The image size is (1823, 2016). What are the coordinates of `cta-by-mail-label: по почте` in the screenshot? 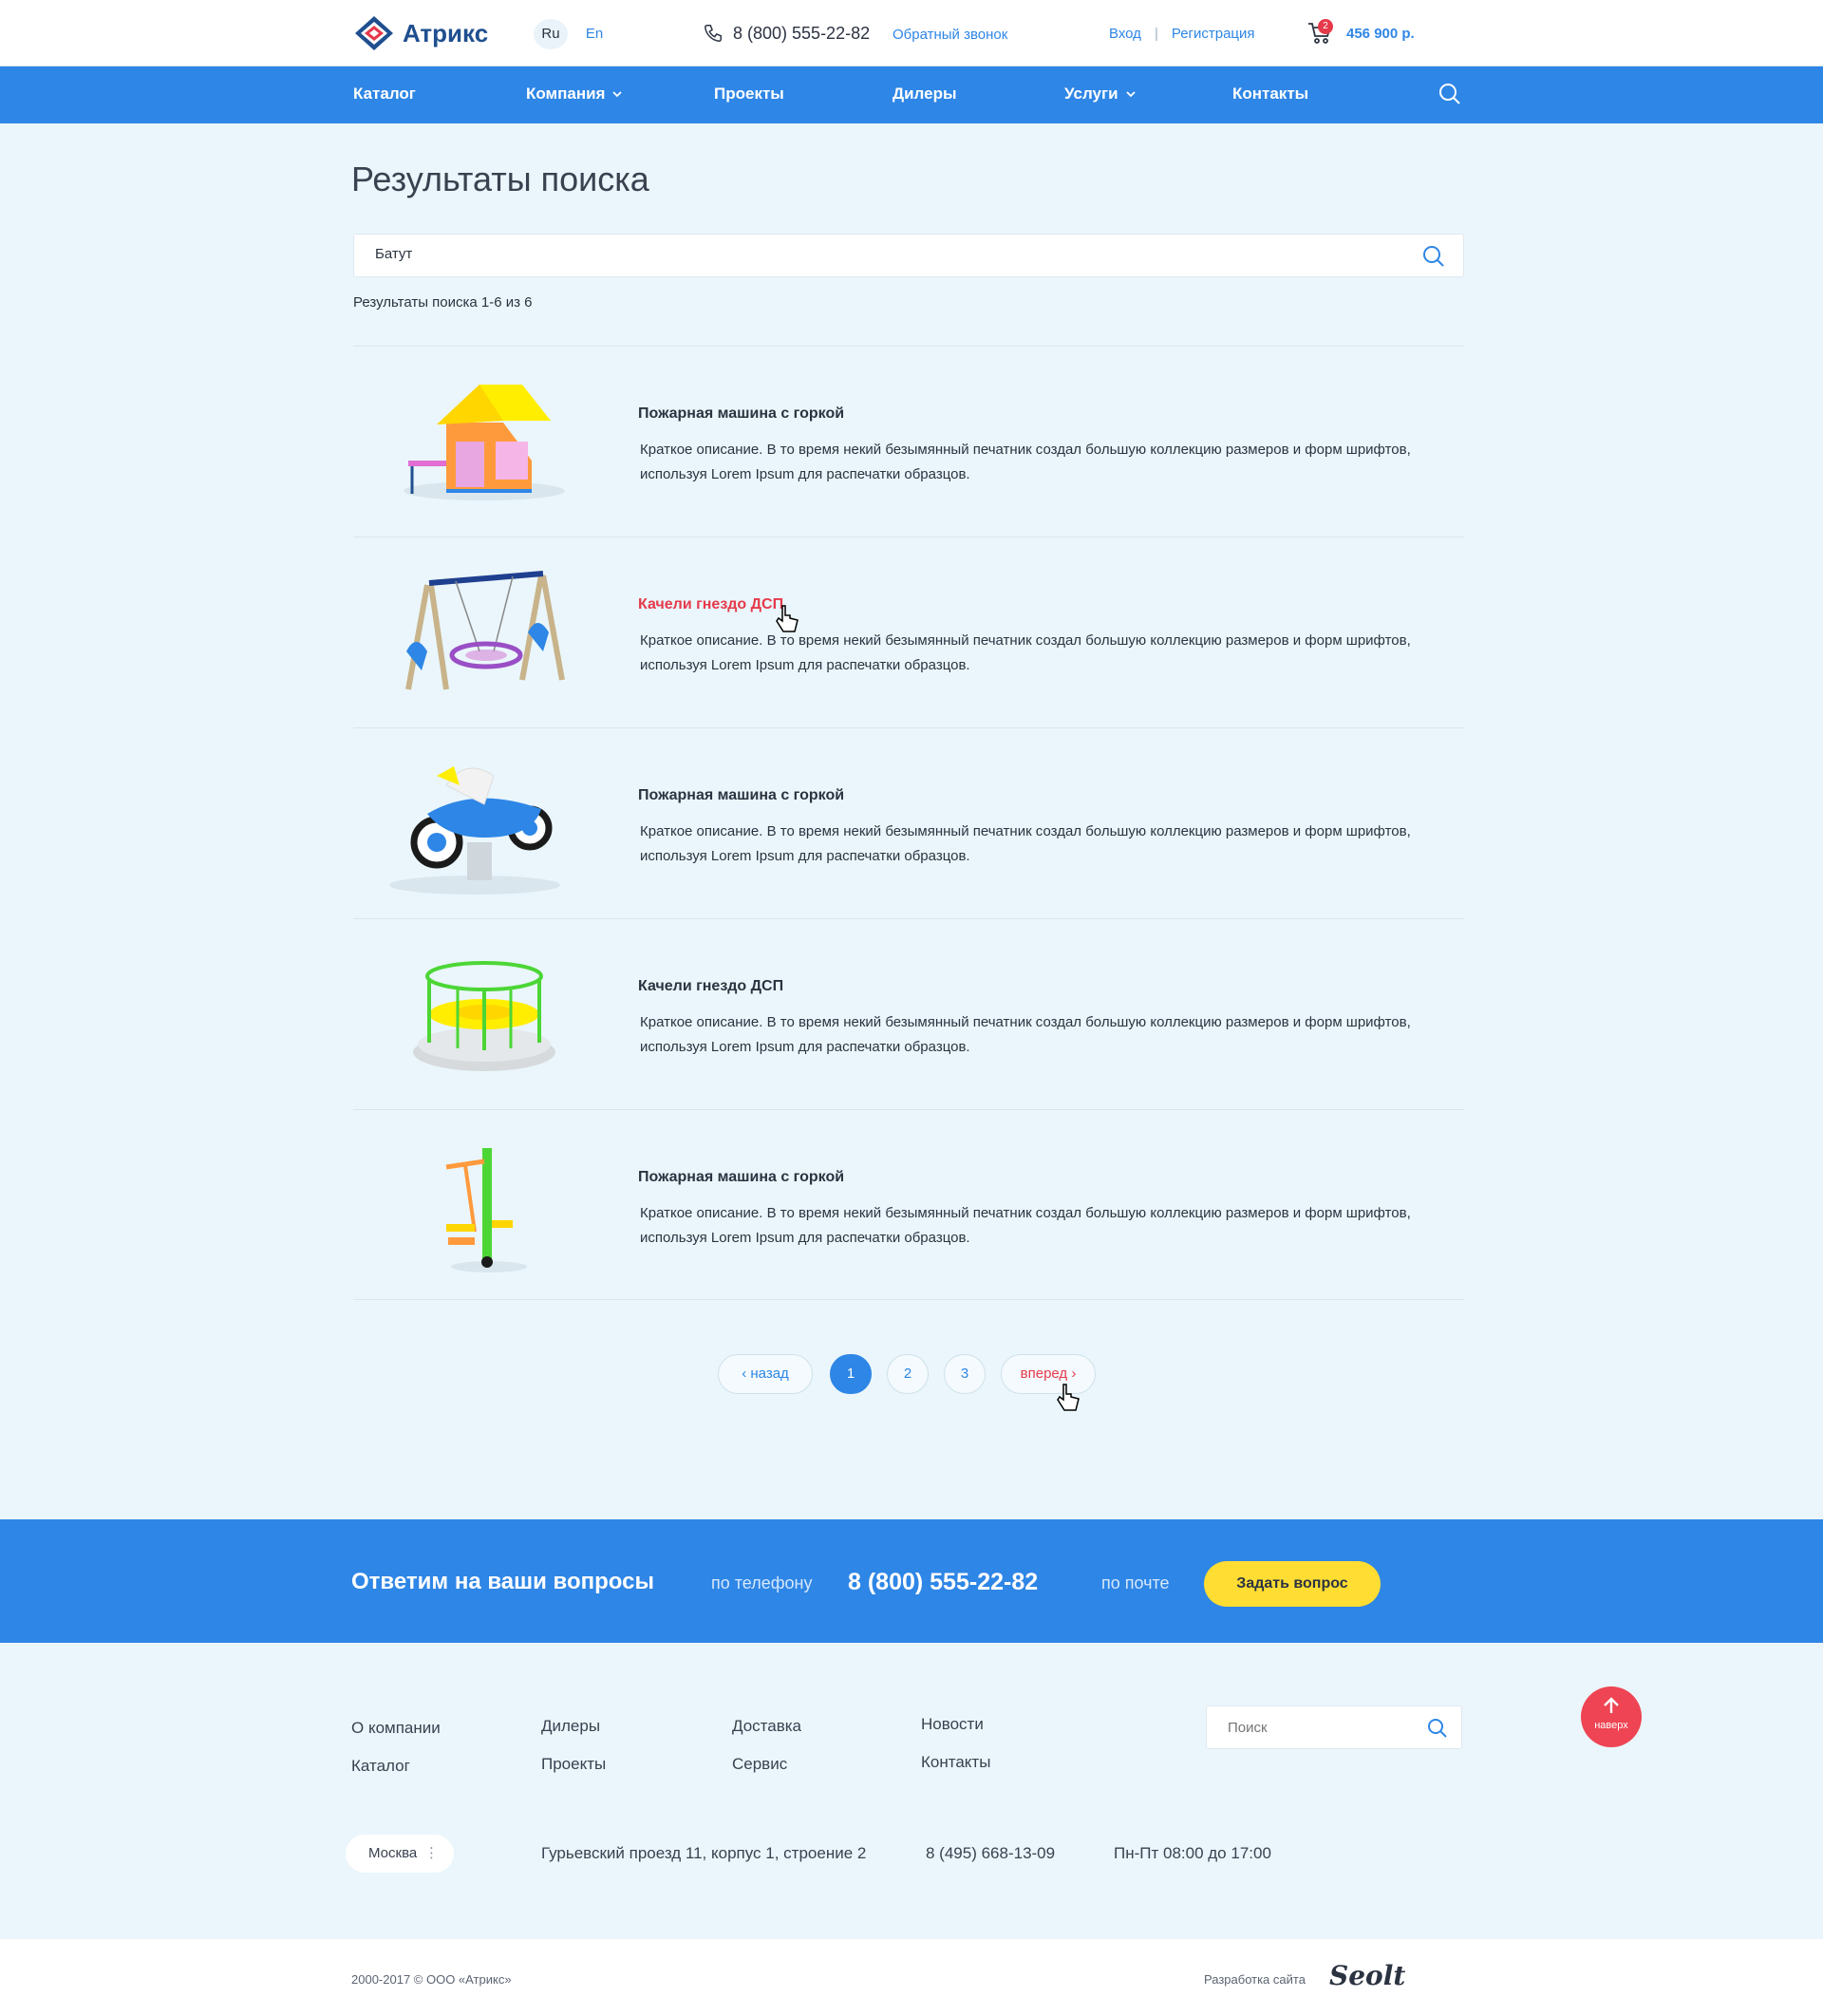 It's located at (1135, 1582).